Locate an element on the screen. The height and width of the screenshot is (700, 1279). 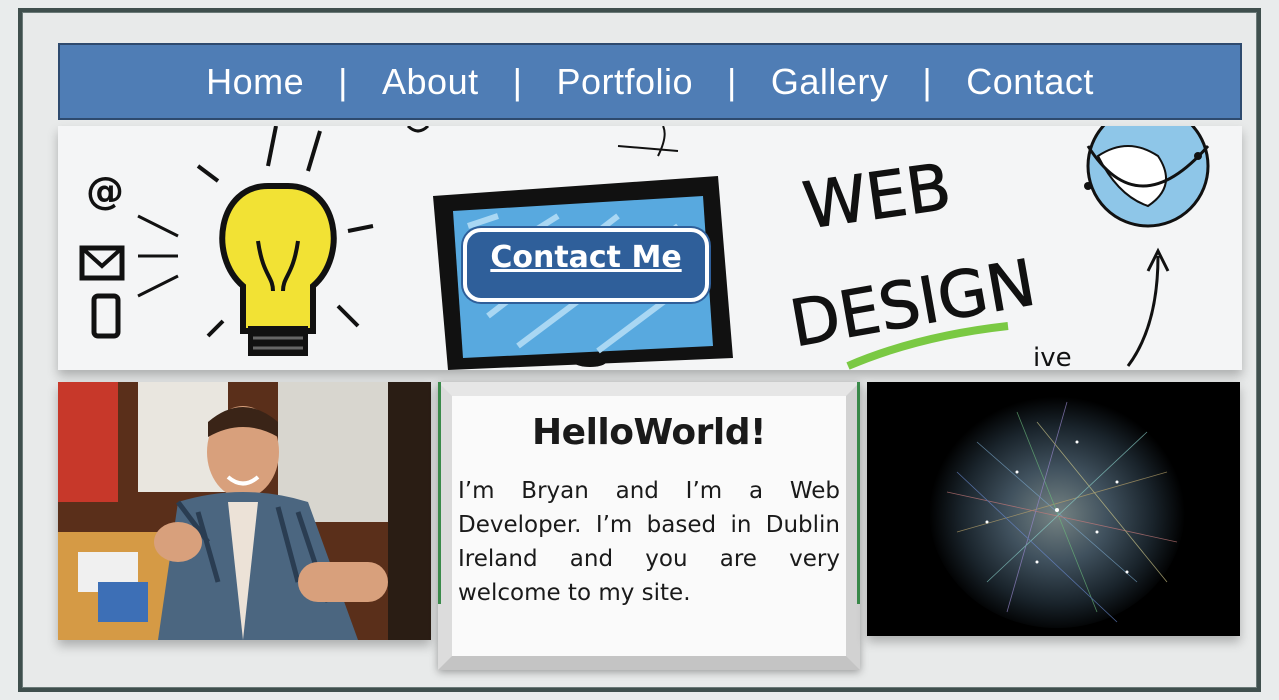
network-image is located at coordinates (1053, 509).